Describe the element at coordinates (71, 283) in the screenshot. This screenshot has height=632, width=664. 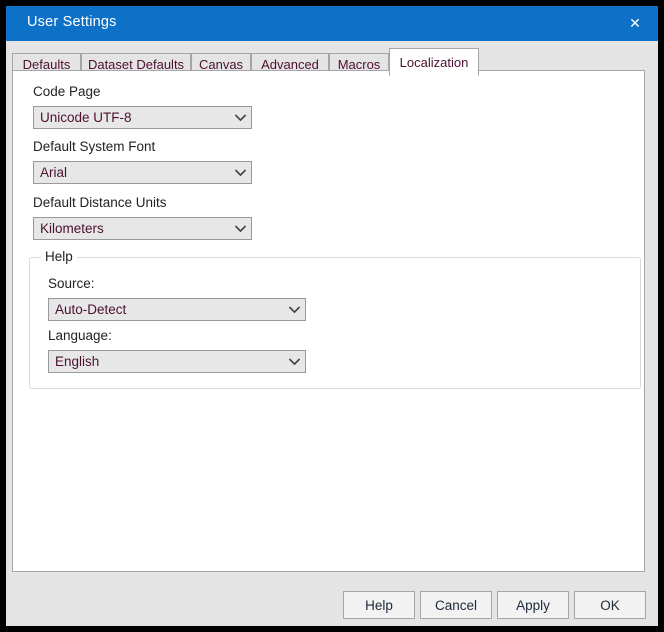
I see `label-source: Source:` at that location.